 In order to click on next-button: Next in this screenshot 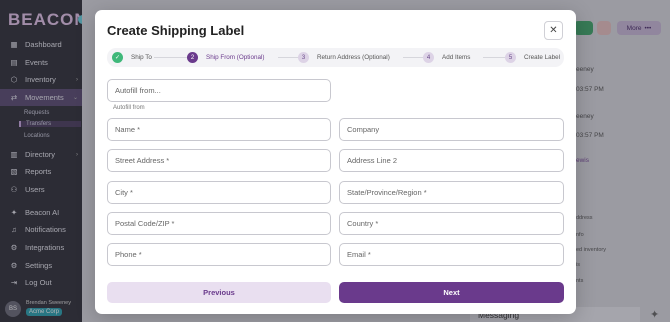, I will do `click(451, 292)`.